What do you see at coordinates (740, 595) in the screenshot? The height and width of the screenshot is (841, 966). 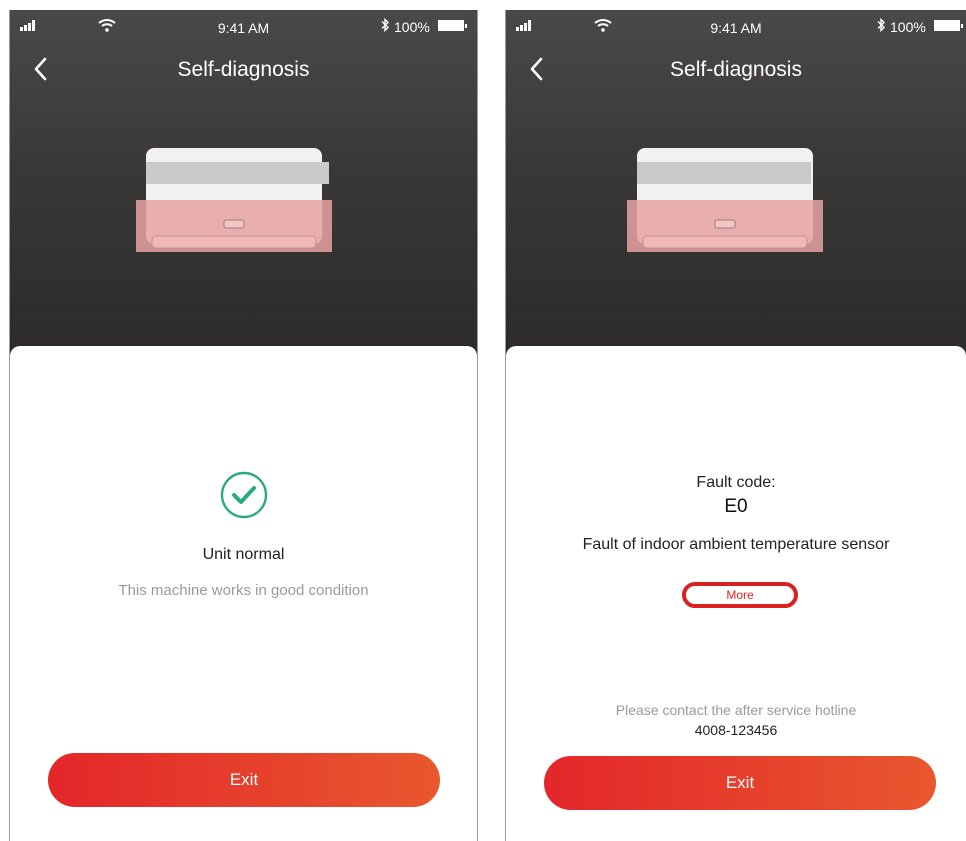 I see `more-button: More` at bounding box center [740, 595].